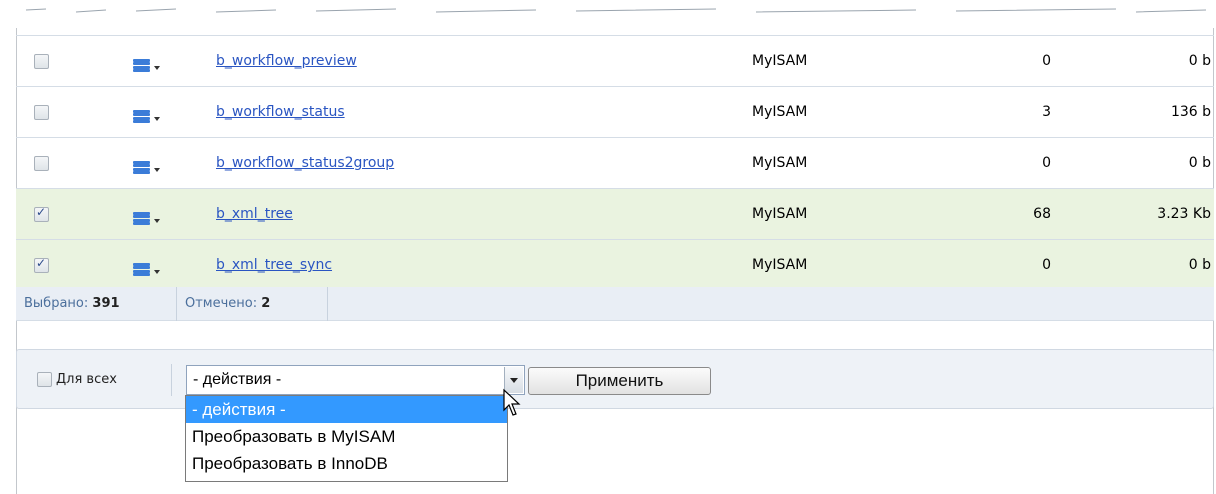 This screenshot has height=494, width=1216. I want to click on apply-button: Применить, so click(619, 381).